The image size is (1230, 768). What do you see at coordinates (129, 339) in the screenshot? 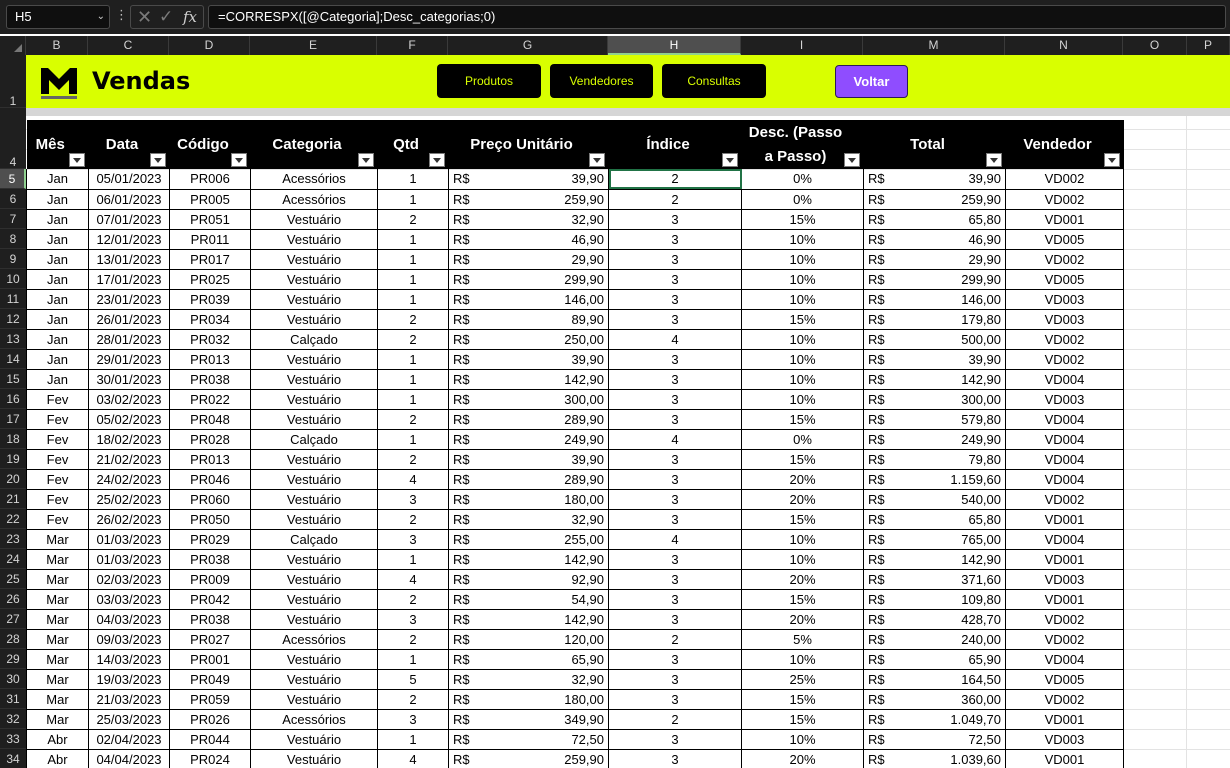
I see `date-cell: 28/01/2023` at bounding box center [129, 339].